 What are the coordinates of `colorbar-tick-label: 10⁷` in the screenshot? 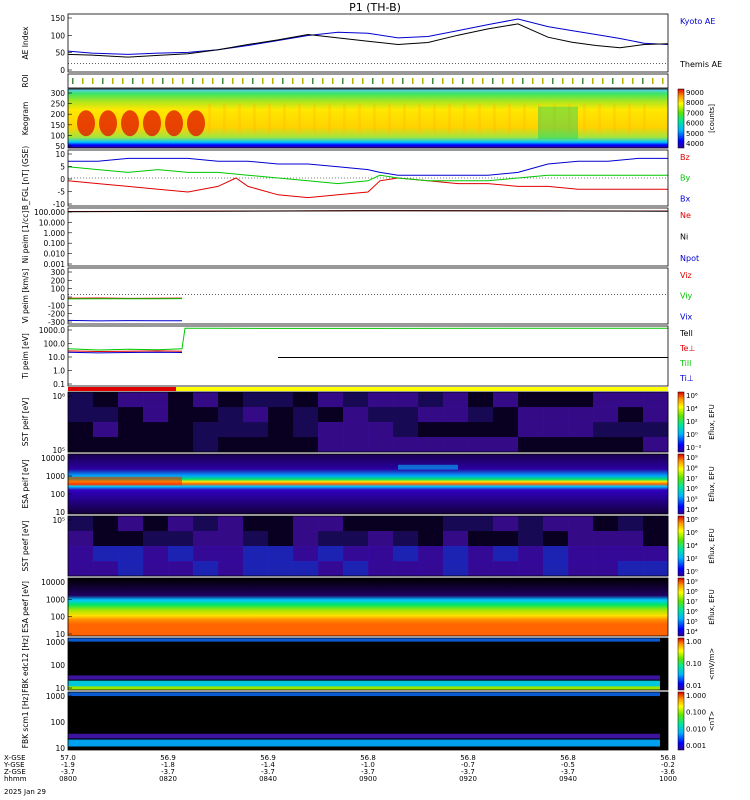 It's located at (692, 602).